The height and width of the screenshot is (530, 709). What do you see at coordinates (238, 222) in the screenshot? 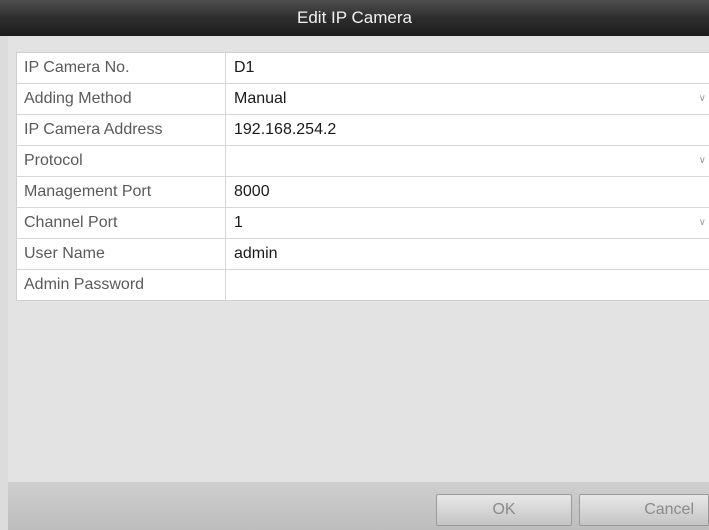
I see `channel-port-value: 1` at bounding box center [238, 222].